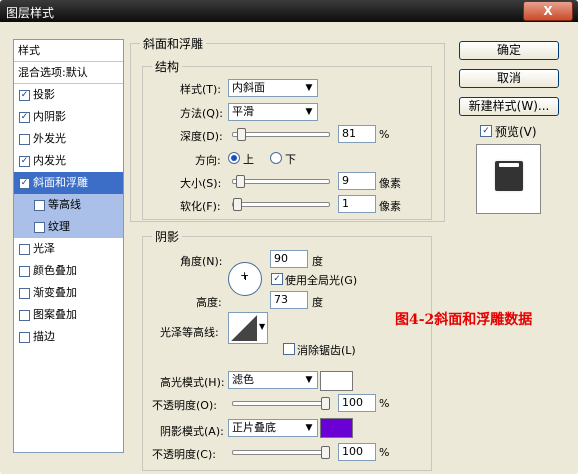 The height and width of the screenshot is (474, 578). I want to click on style-list-item-label: 图案叠加, so click(55, 314).